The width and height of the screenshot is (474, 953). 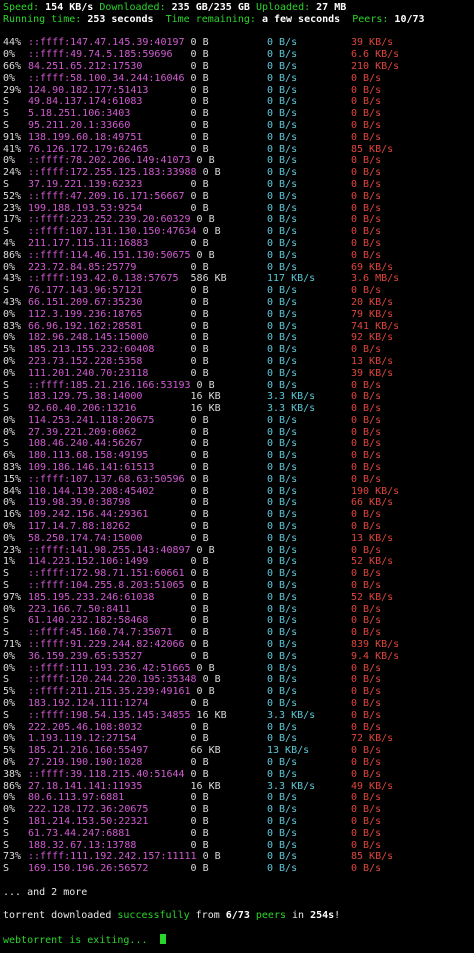 What do you see at coordinates (109, 220) in the screenshot?
I see `peer-address: ::ffff:223.252.239.20:60329` at bounding box center [109, 220].